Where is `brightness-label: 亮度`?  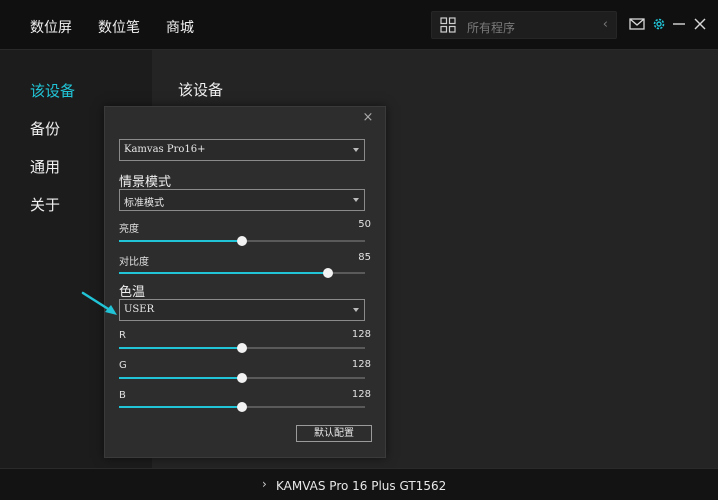
brightness-label: 亮度 is located at coordinates (129, 229).